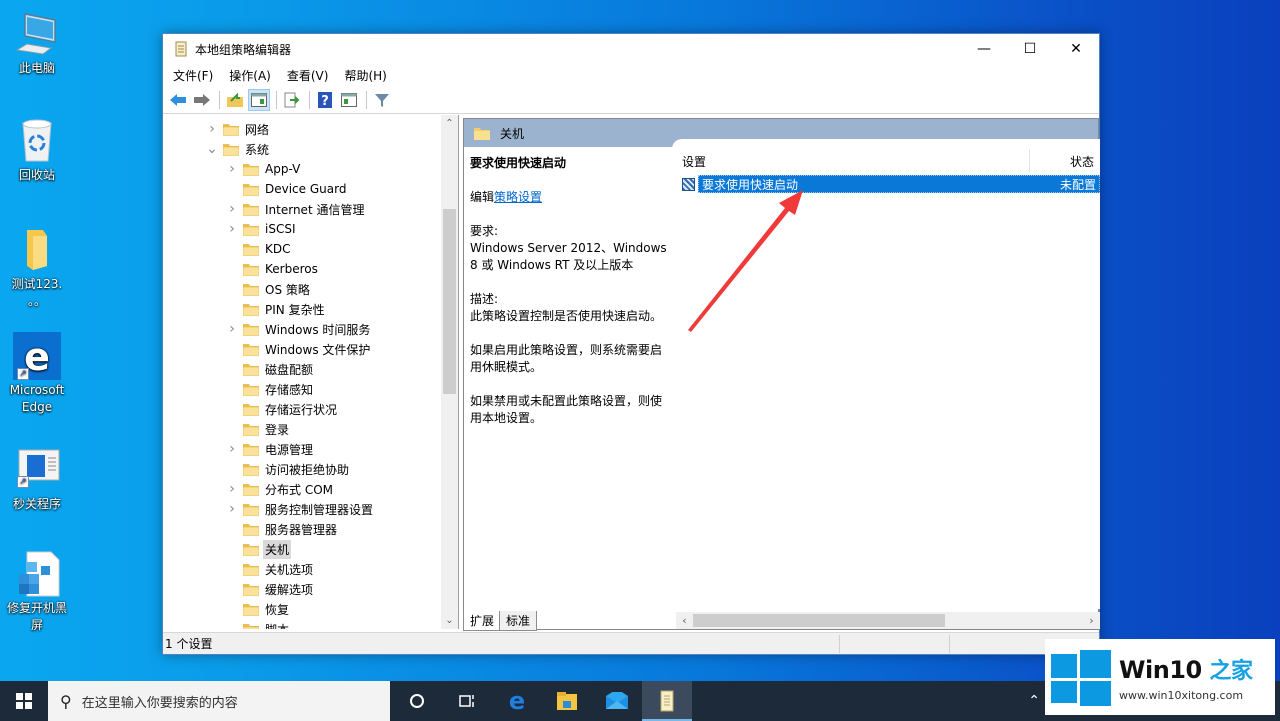  Describe the element at coordinates (275, 309) in the screenshot. I see `tree-item: PIN 复杂性` at that location.